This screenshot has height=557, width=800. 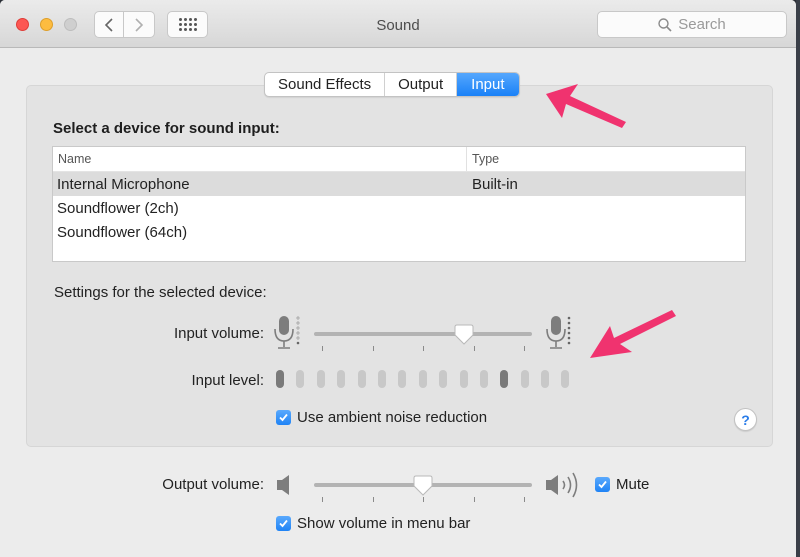 I want to click on column-header-type: Type, so click(x=485, y=159).